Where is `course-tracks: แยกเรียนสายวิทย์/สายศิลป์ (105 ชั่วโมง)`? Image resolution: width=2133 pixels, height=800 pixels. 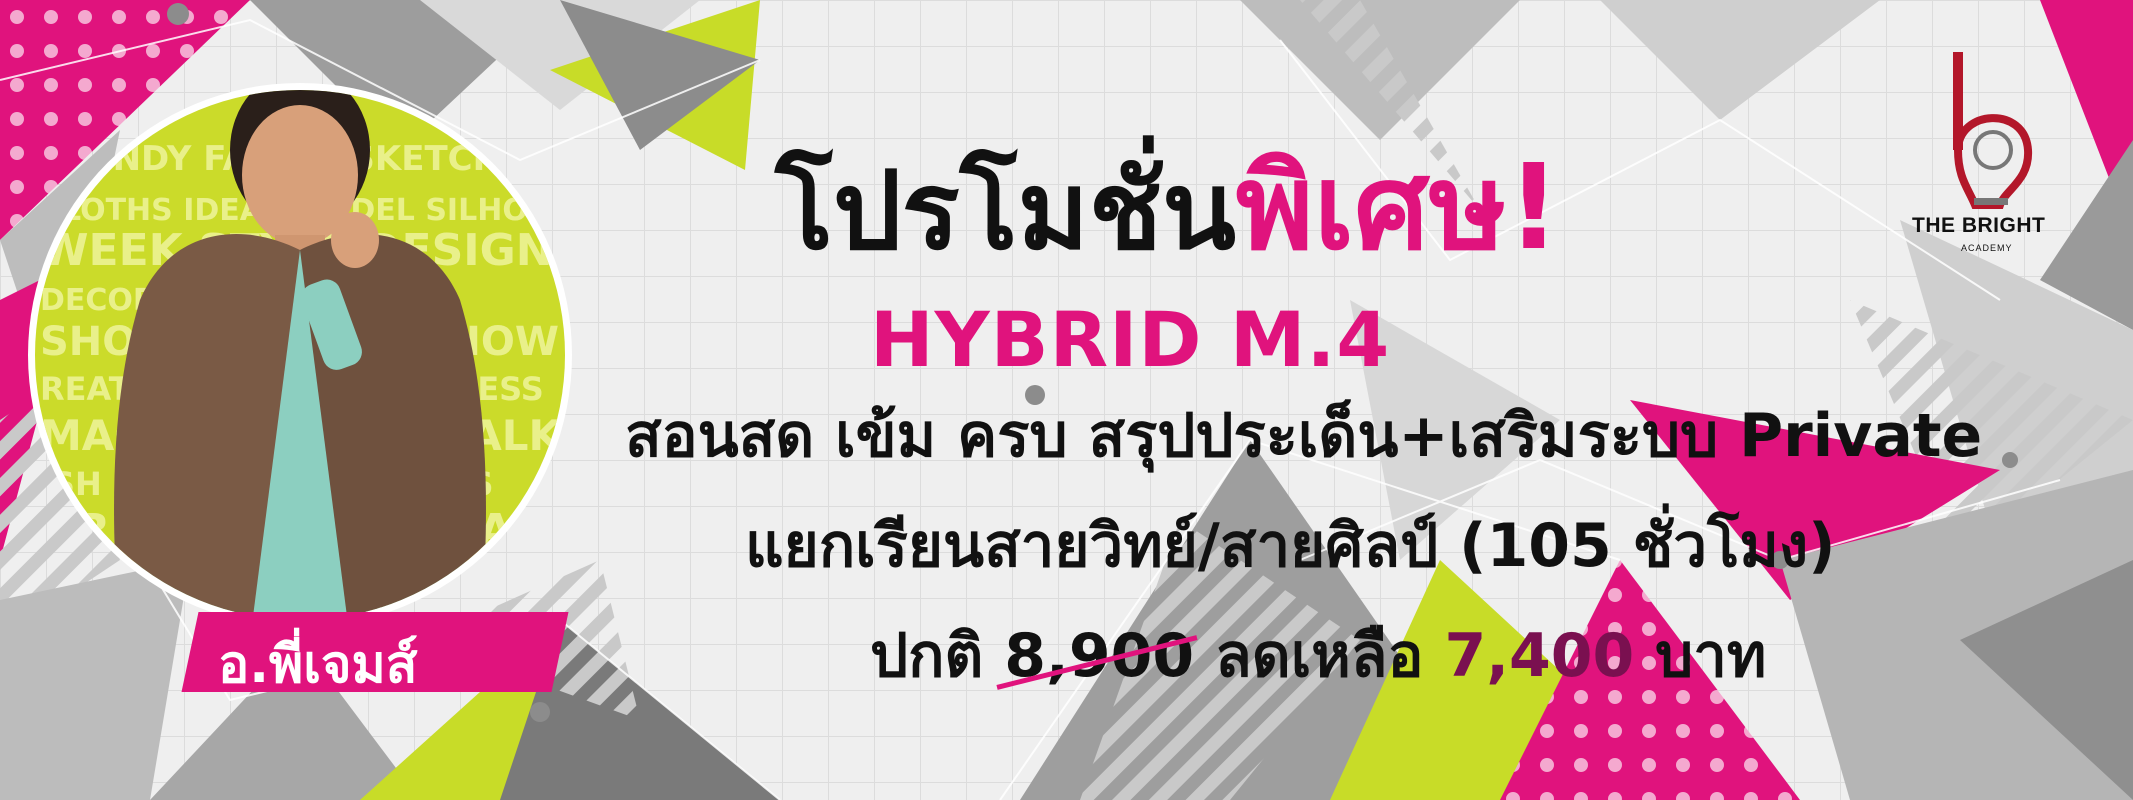 course-tracks: แยกเรียนสายวิทย์/สายศิลป์ (105 ชั่วโมง) is located at coordinates (1290, 546).